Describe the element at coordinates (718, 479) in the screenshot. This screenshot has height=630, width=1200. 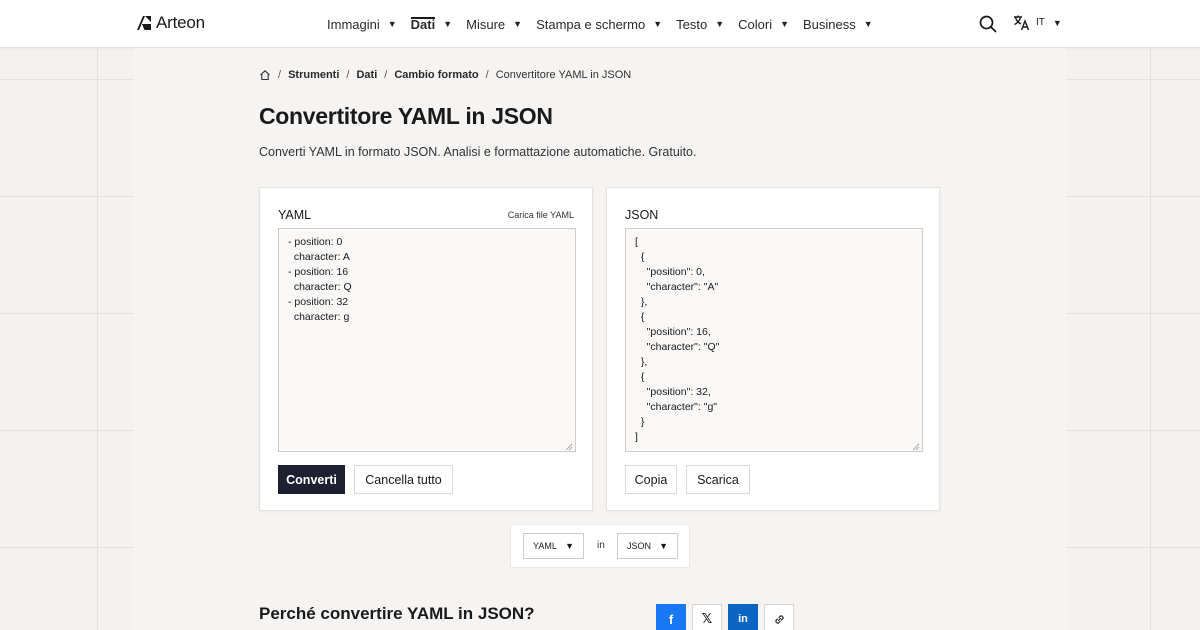
I see `download-button: Scarica` at that location.